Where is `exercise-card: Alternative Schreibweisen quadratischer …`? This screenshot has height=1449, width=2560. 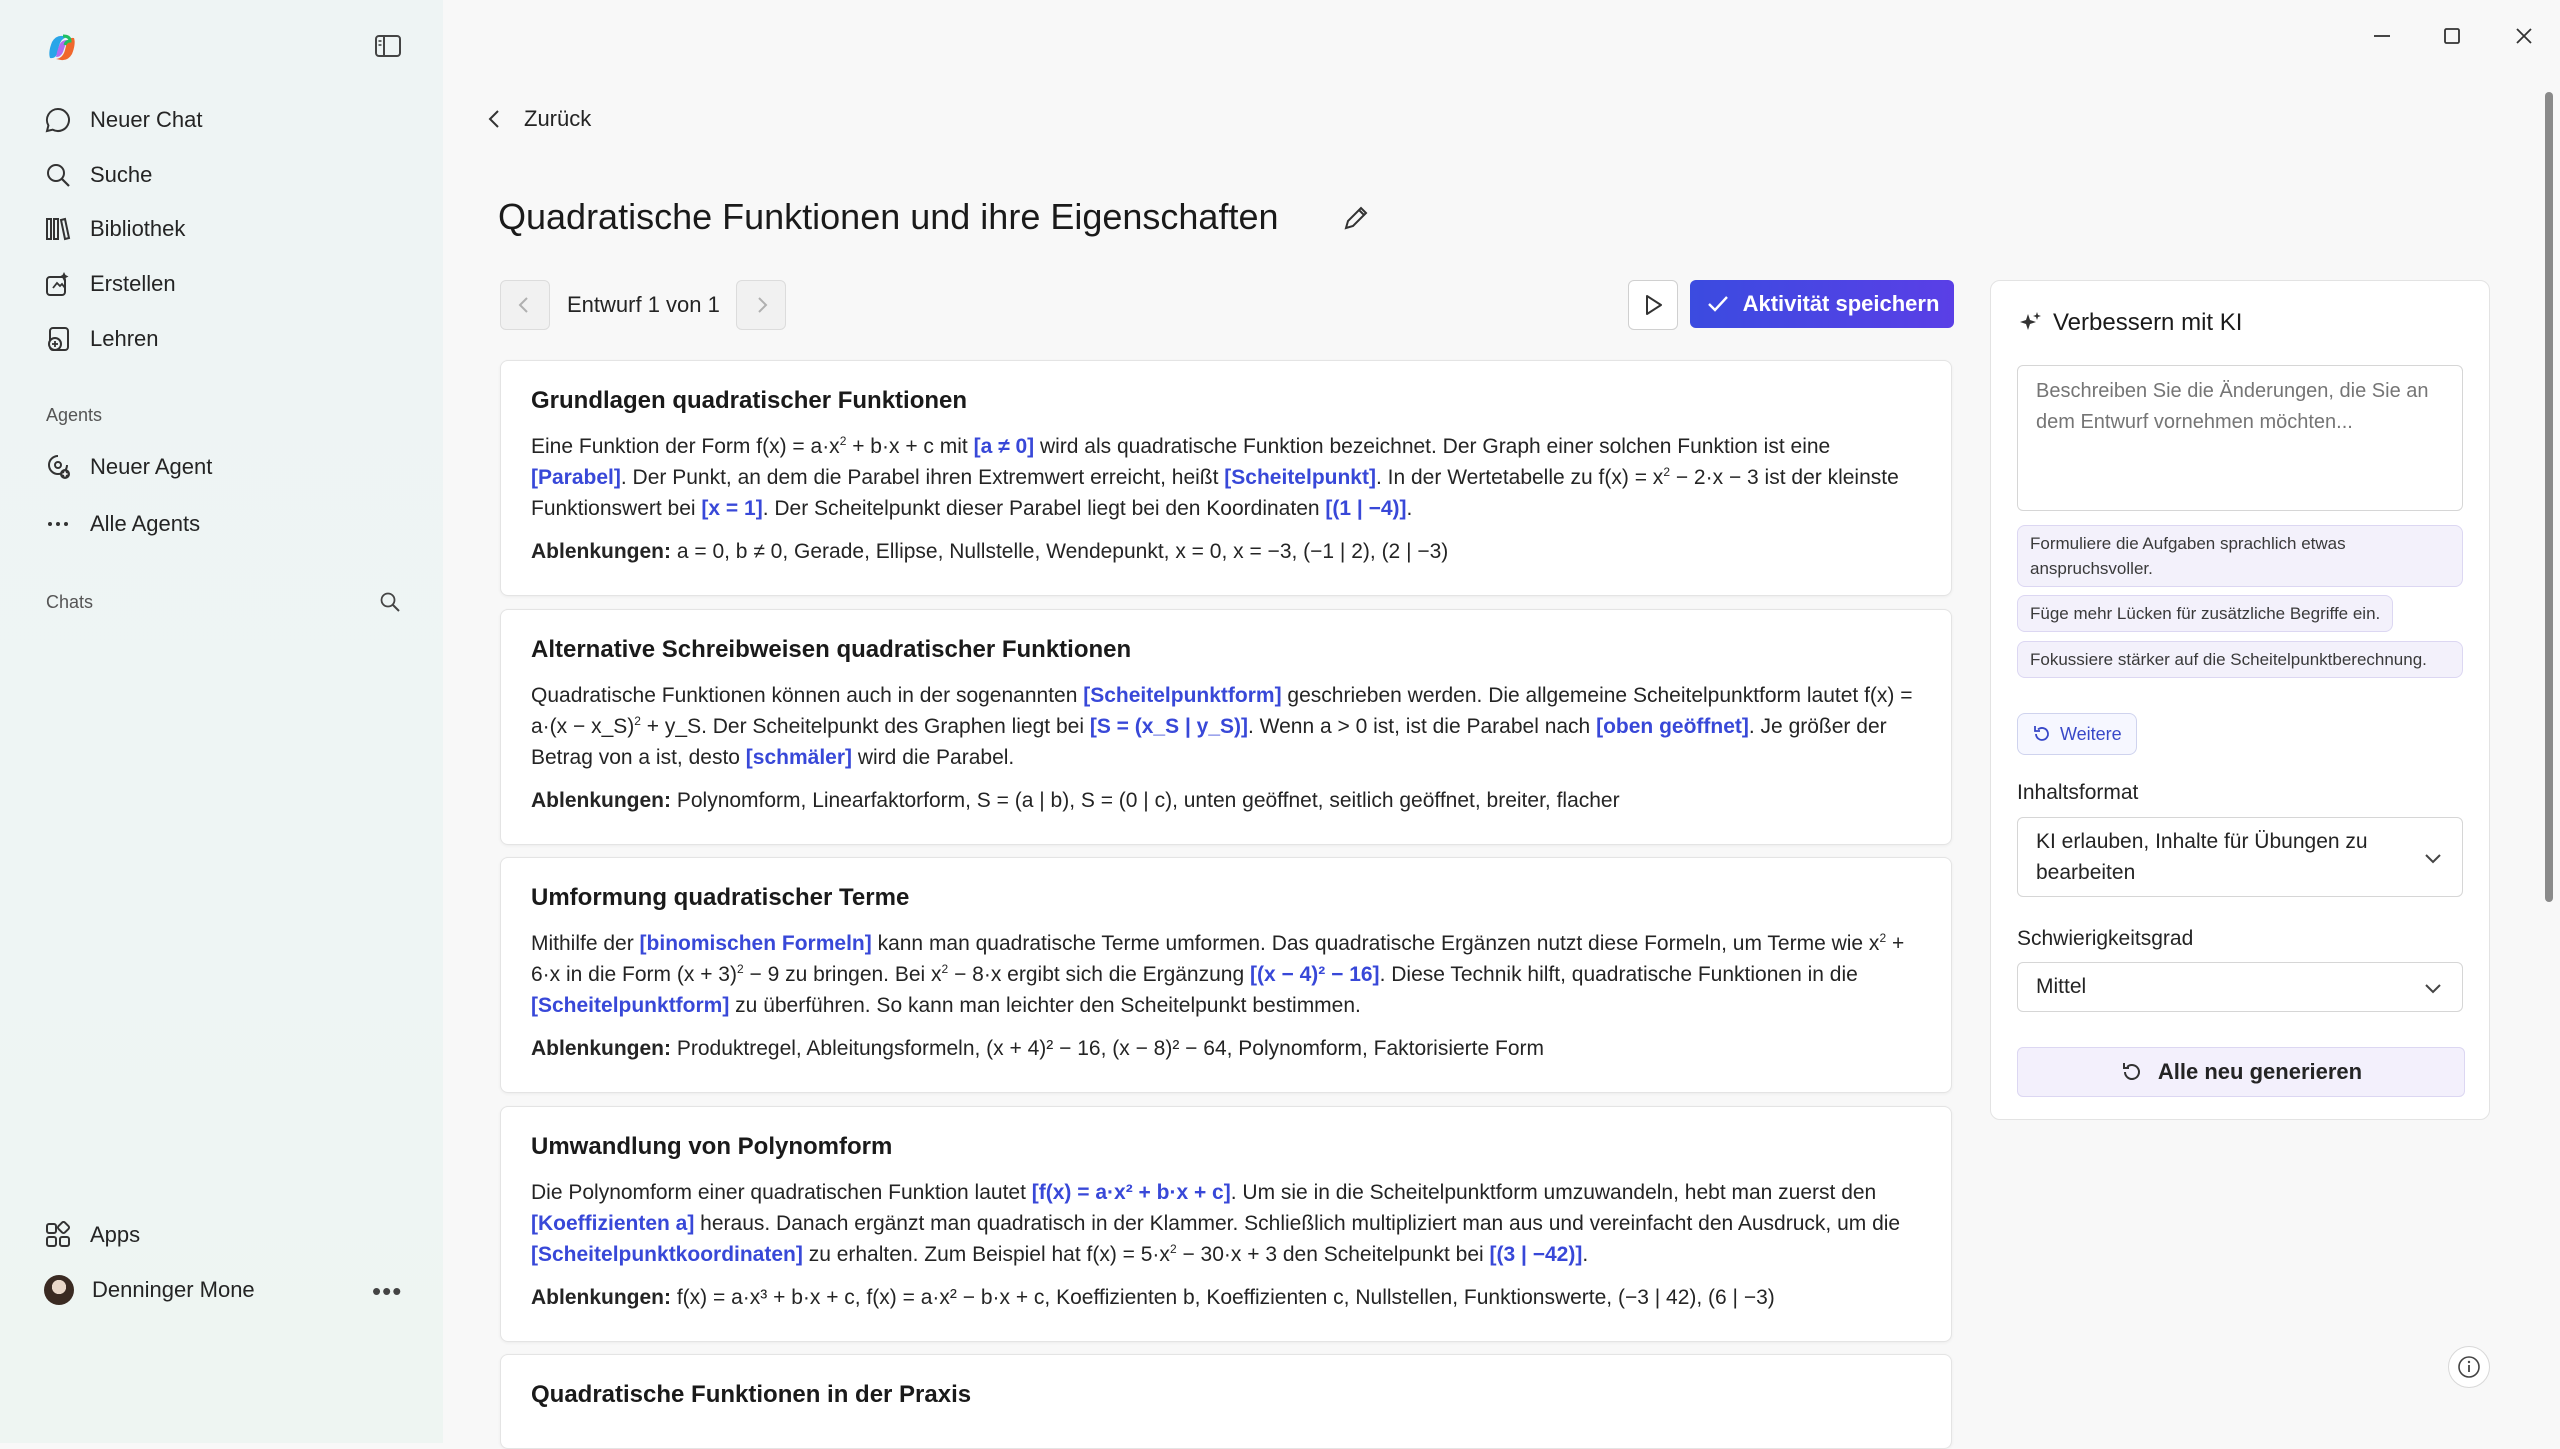
exercise-card: Alternative Schreibweisen quadratischer … is located at coordinates (1226, 727).